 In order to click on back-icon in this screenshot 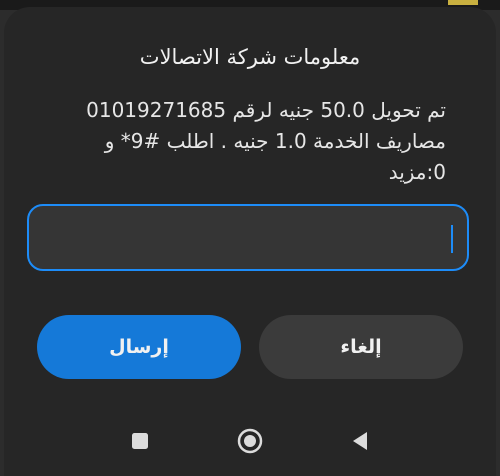, I will do `click(360, 441)`.